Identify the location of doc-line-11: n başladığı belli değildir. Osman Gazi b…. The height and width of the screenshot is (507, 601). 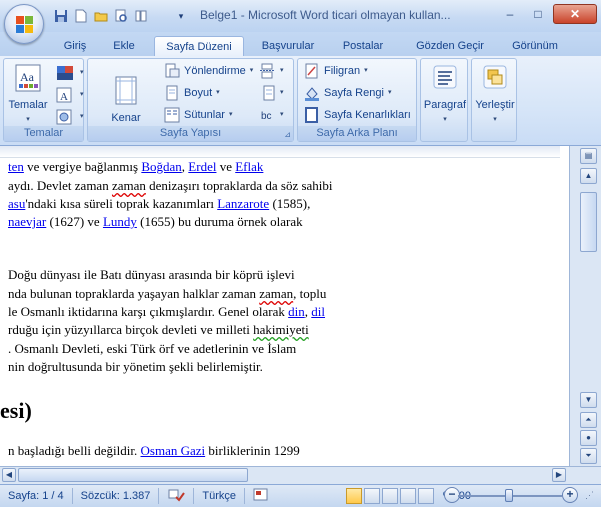
(154, 450).